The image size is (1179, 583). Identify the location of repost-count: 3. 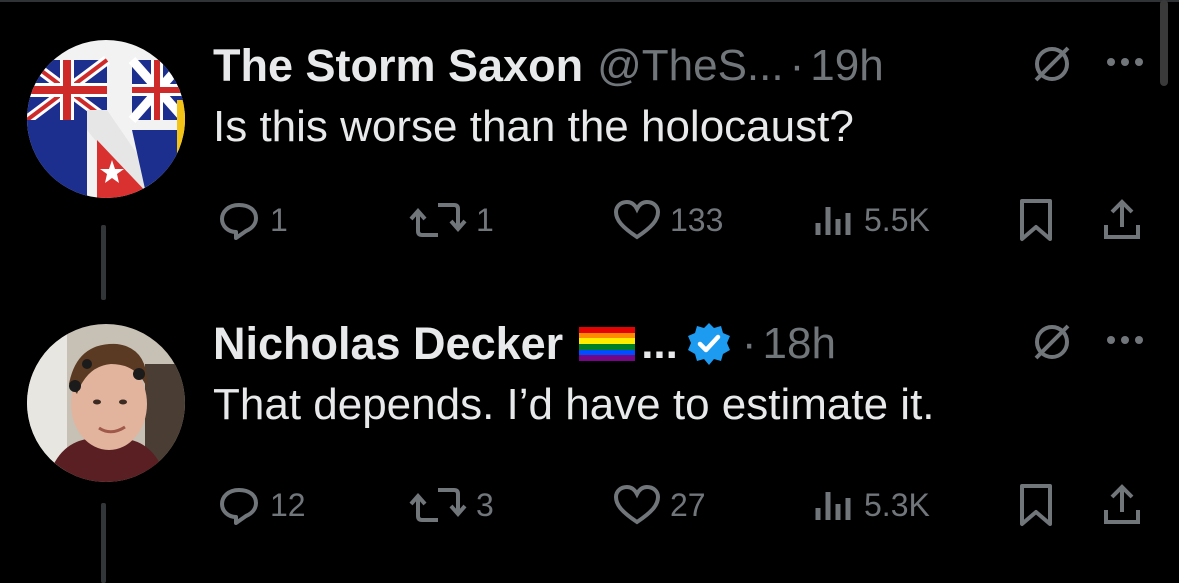
(485, 504).